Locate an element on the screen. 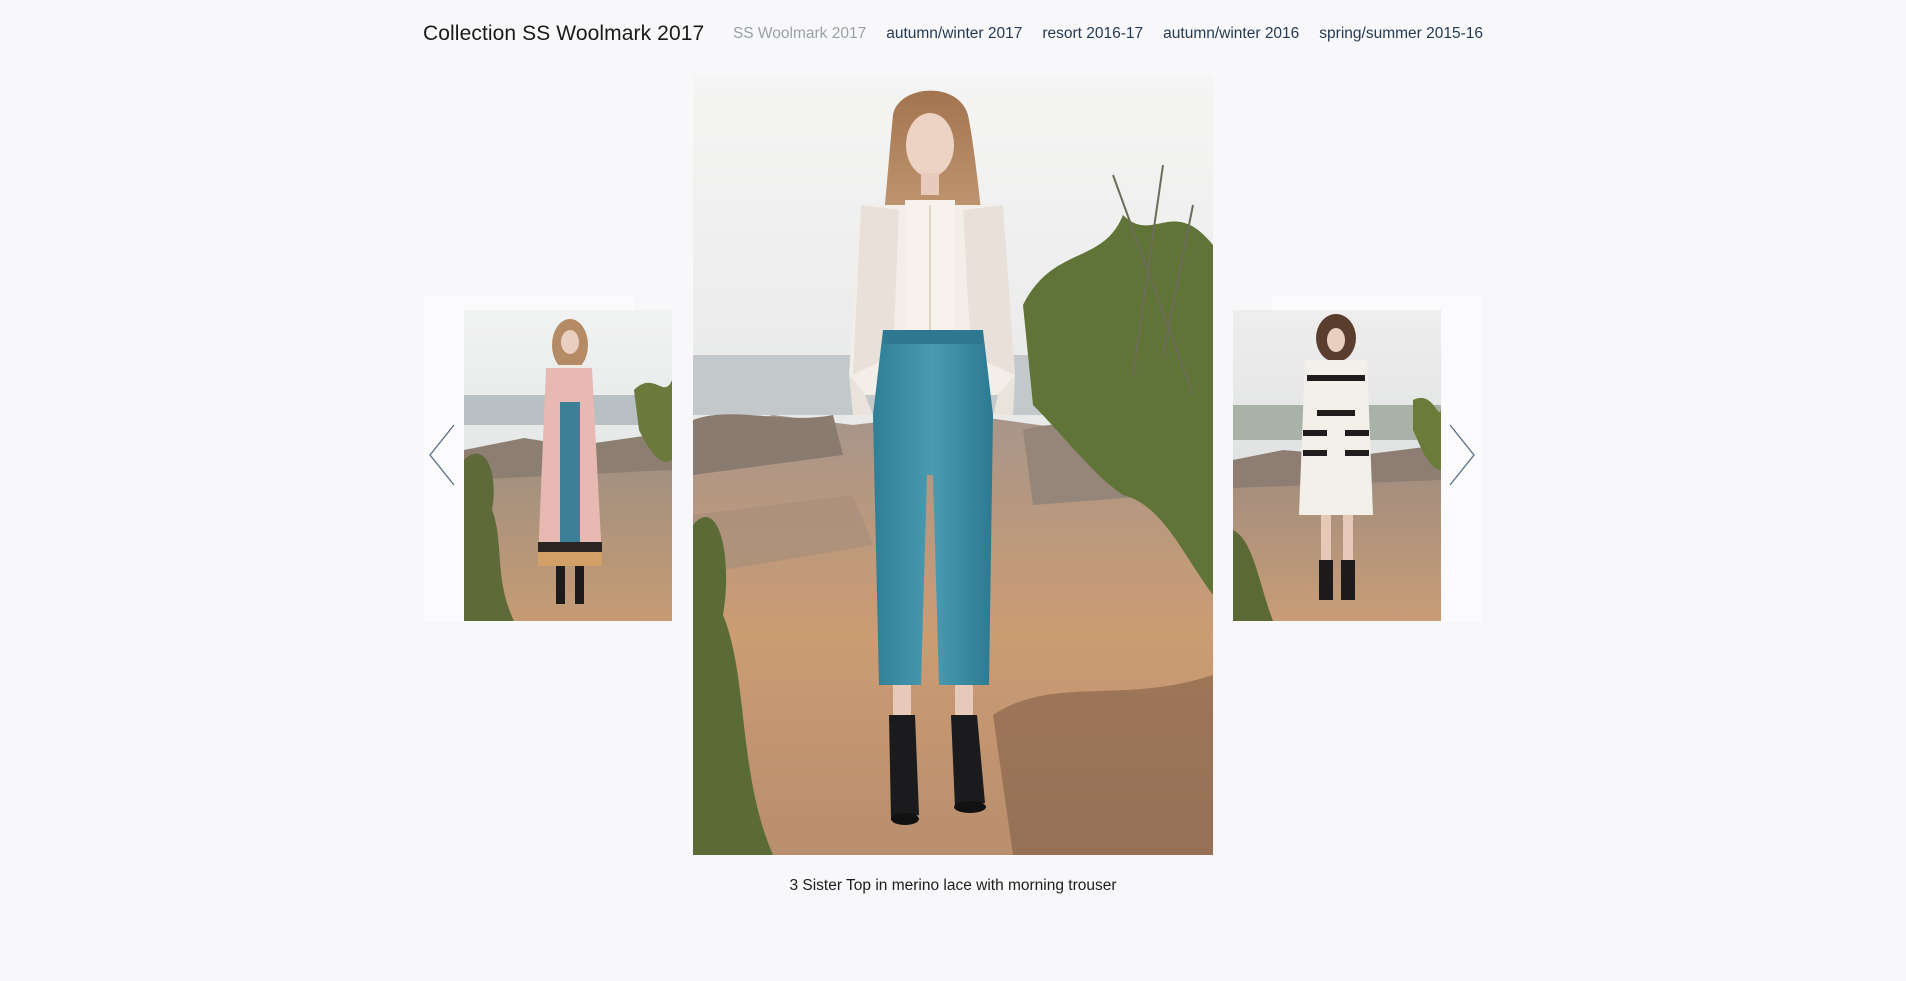 The image size is (1906, 981). next-look-image is located at coordinates (1337, 465).